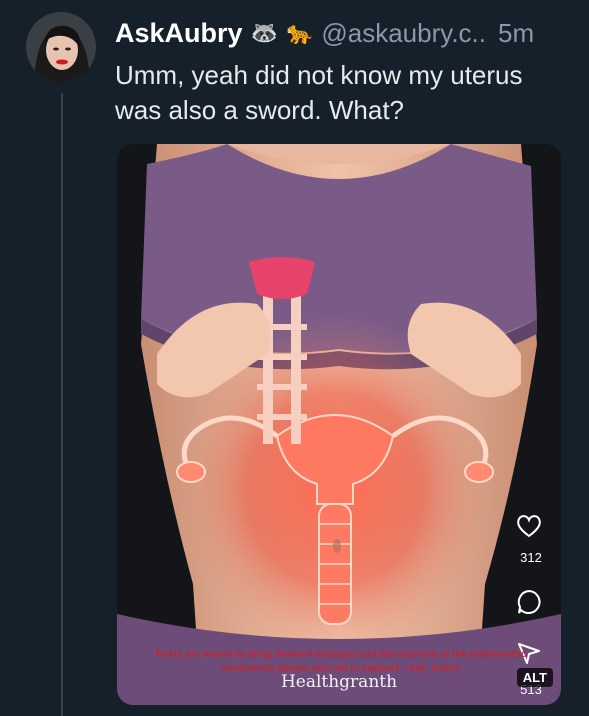  What do you see at coordinates (403, 33) in the screenshot?
I see `handle: @askaubry.c..` at bounding box center [403, 33].